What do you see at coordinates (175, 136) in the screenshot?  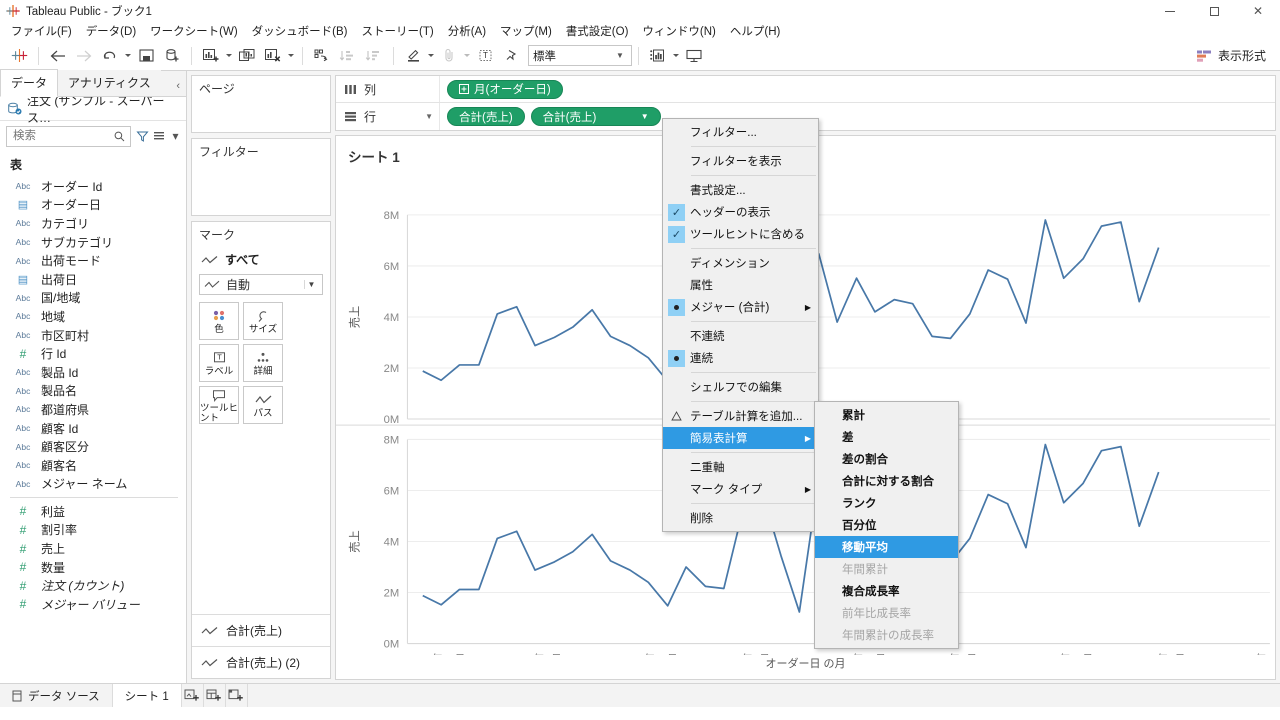 I see `view-options-caret-icon: ▾` at bounding box center [175, 136].